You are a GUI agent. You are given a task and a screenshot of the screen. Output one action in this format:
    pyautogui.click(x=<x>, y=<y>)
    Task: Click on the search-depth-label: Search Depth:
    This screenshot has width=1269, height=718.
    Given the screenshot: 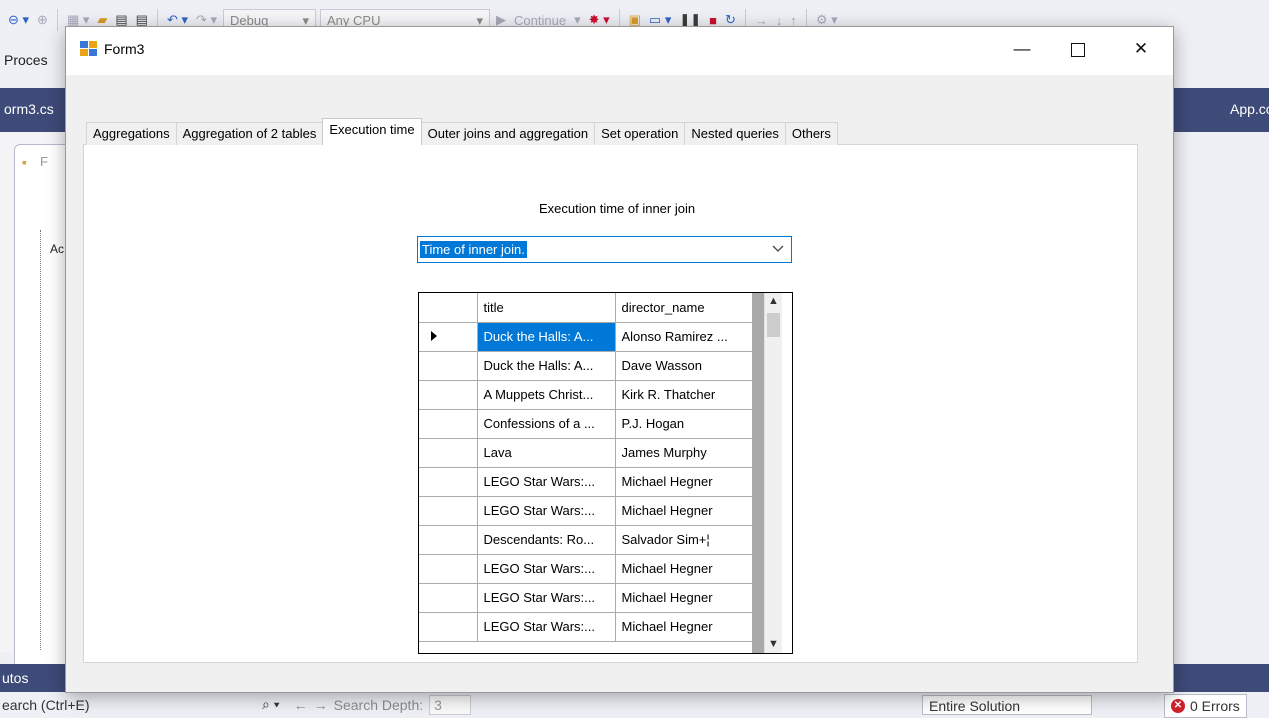 What is the action you would take?
    pyautogui.click(x=378, y=704)
    